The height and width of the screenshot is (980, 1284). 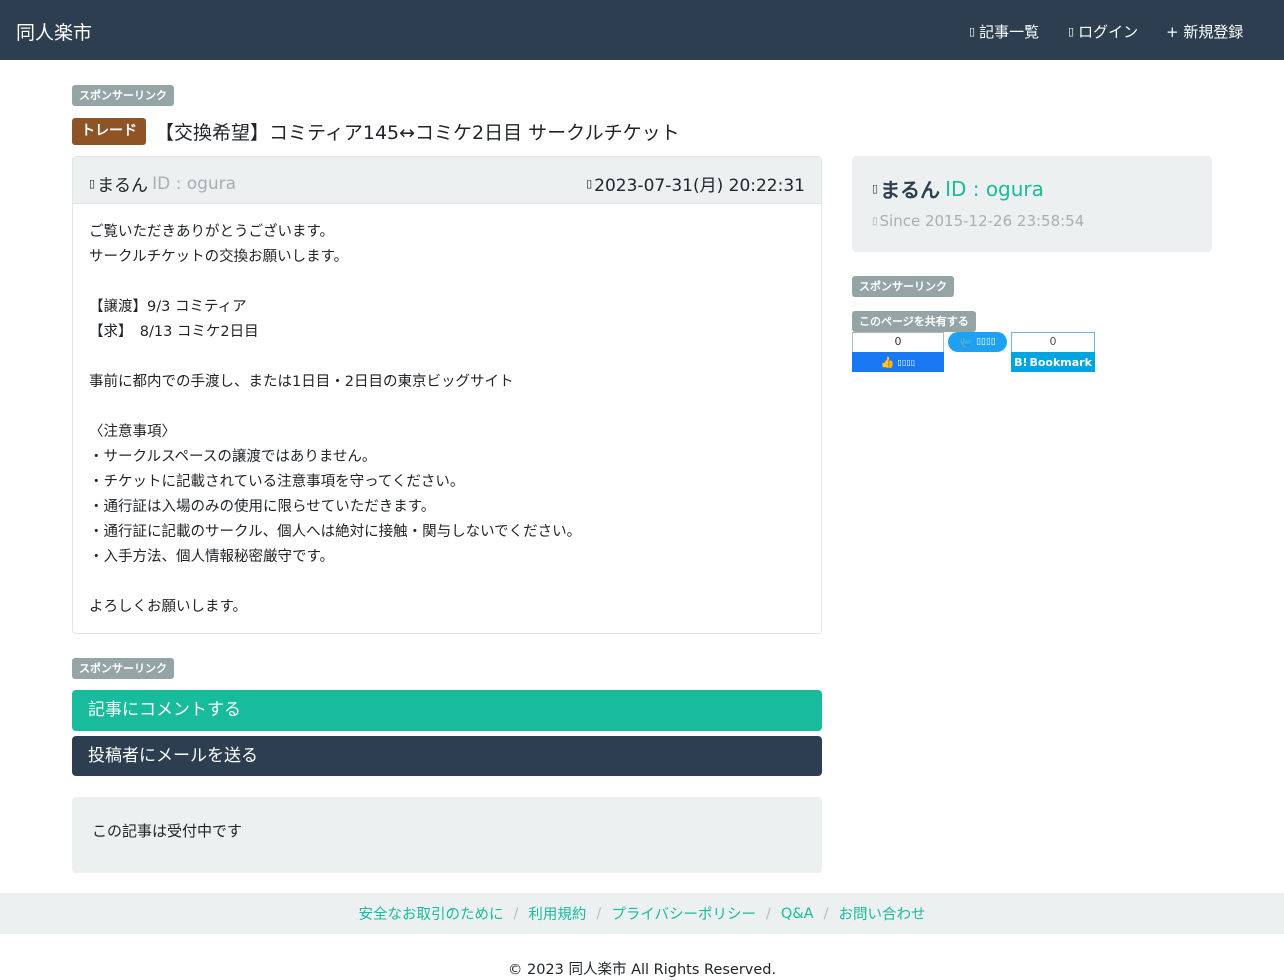 I want to click on footer-link: プライバシーポリシー, so click(x=683, y=913).